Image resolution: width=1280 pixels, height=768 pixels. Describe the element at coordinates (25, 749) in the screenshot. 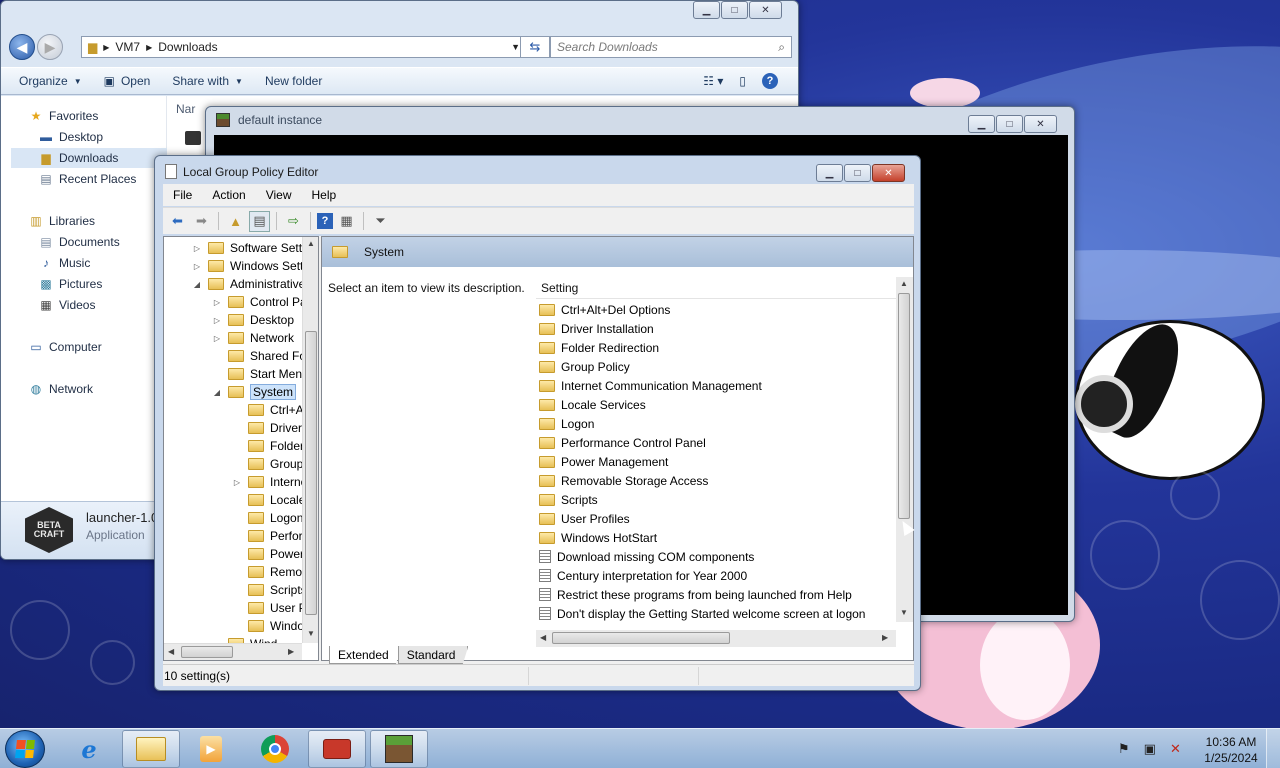

I see `start-button` at that location.